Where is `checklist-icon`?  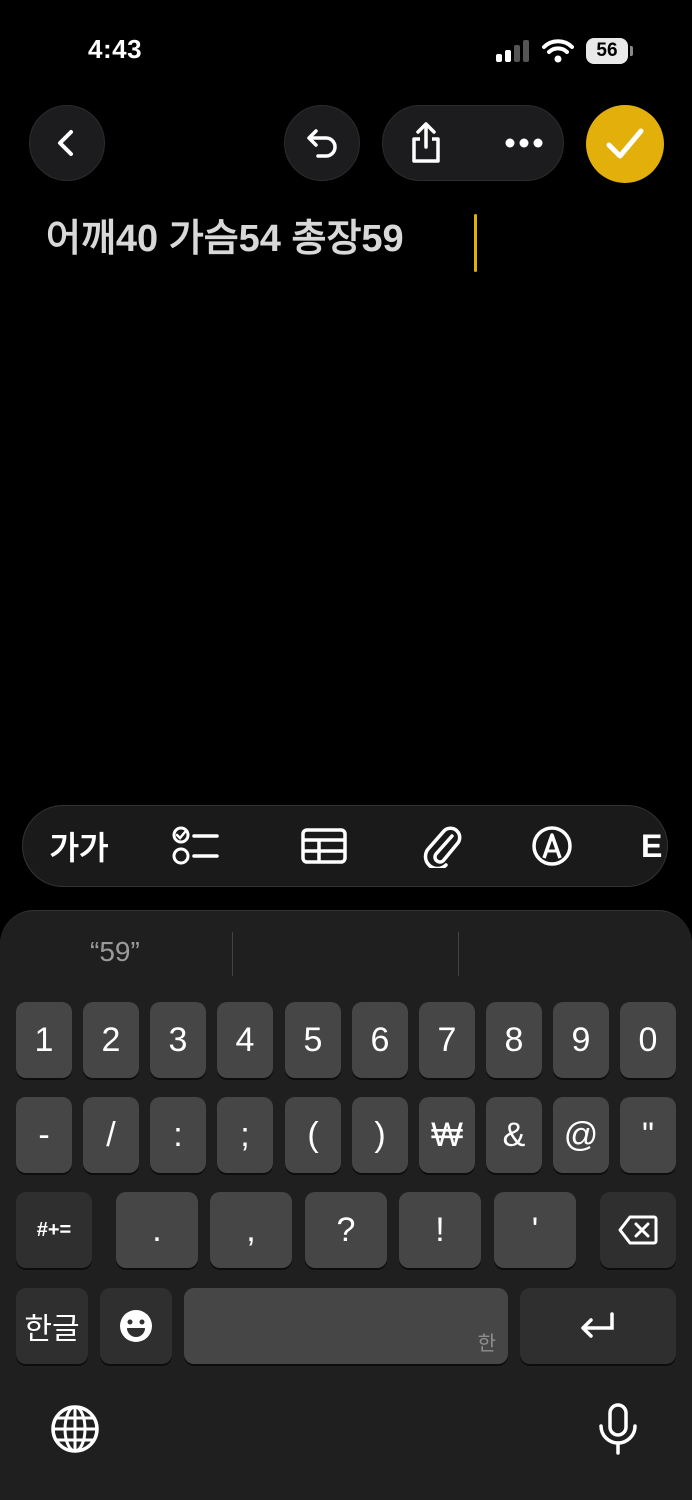 checklist-icon is located at coordinates (195, 845).